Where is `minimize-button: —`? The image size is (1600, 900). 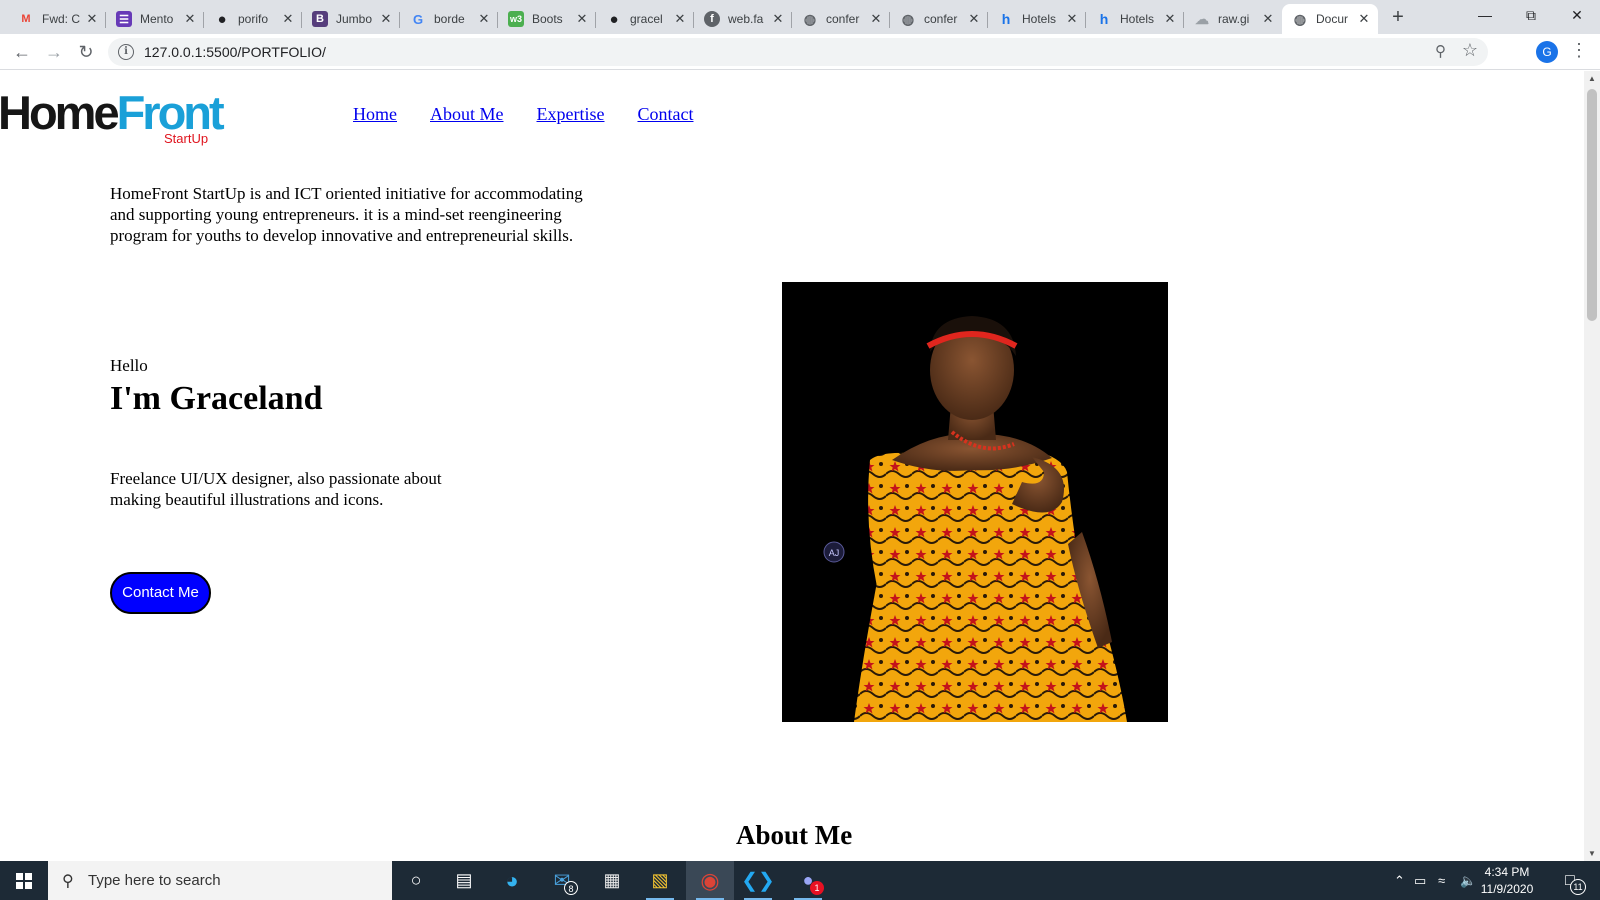 minimize-button: — is located at coordinates (1485, 15).